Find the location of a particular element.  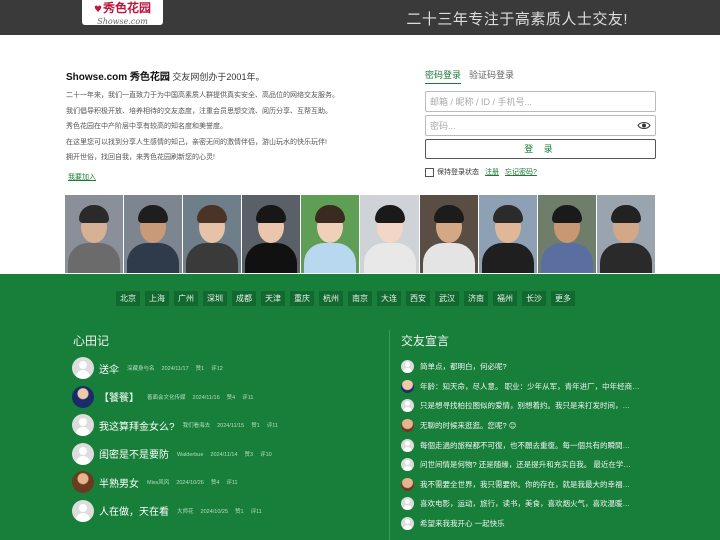

city-link: 天津 is located at coordinates (273, 298).